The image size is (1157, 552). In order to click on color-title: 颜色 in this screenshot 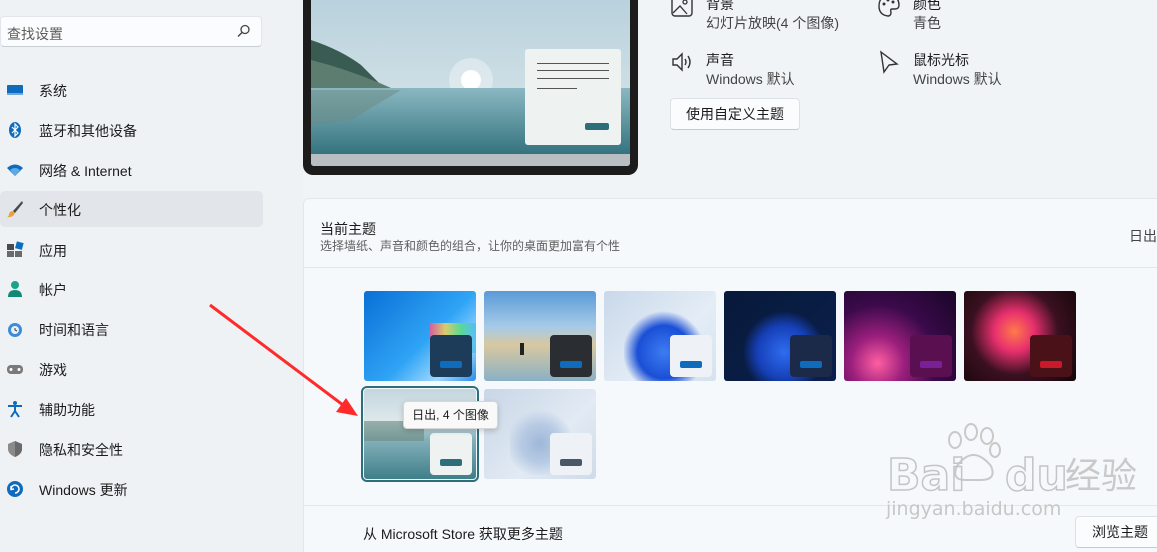, I will do `click(927, 6)`.